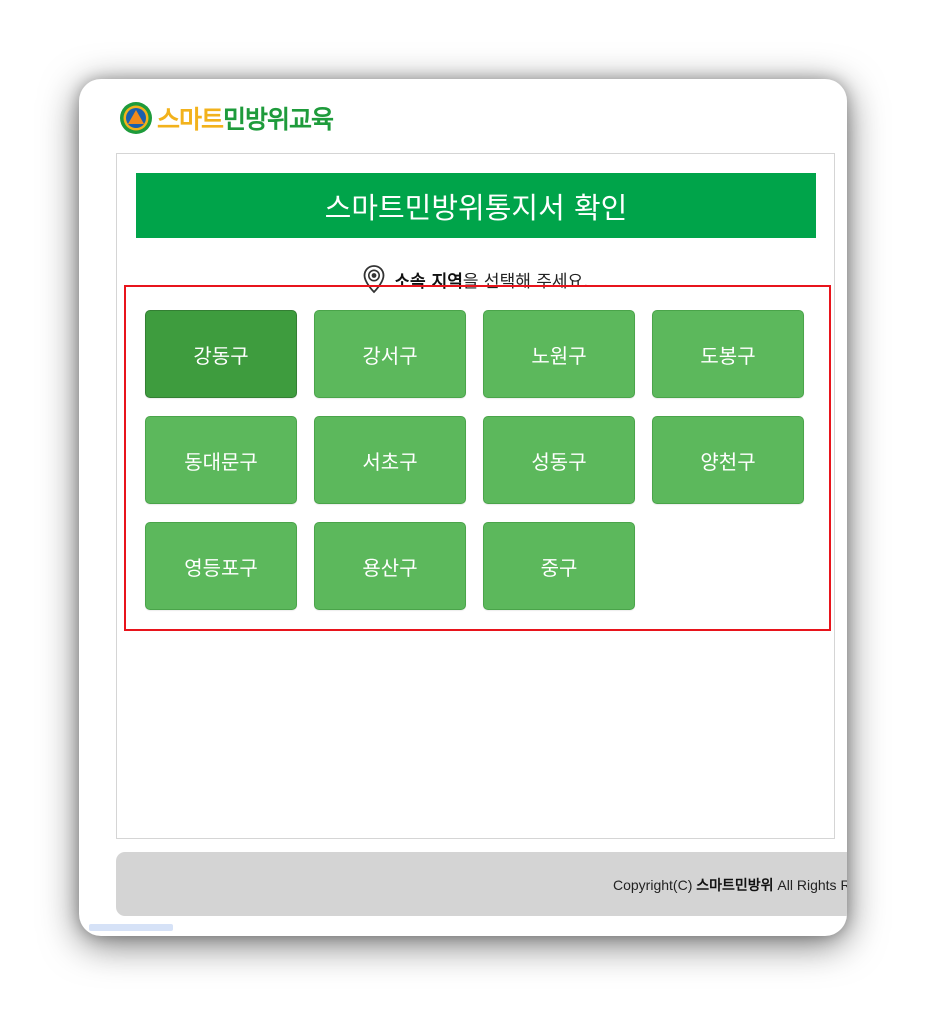  What do you see at coordinates (428, 281) in the screenshot?
I see `prompt-bold-text: 소속 지역` at bounding box center [428, 281].